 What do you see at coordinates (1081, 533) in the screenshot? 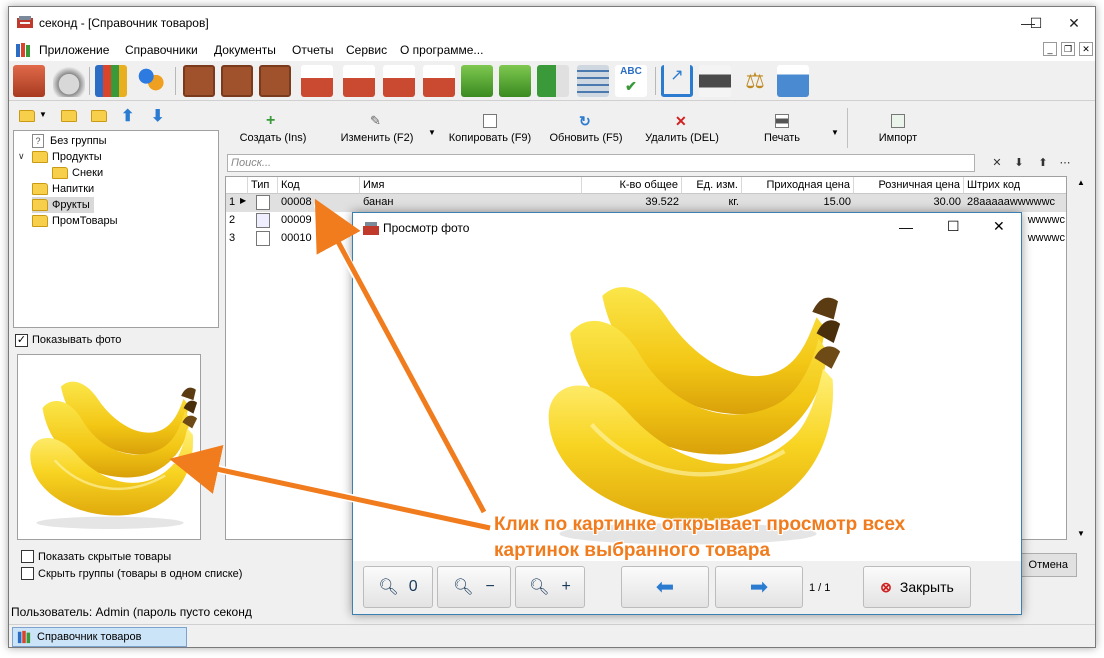
I see `scroll-down-icon: ▼` at bounding box center [1081, 533].